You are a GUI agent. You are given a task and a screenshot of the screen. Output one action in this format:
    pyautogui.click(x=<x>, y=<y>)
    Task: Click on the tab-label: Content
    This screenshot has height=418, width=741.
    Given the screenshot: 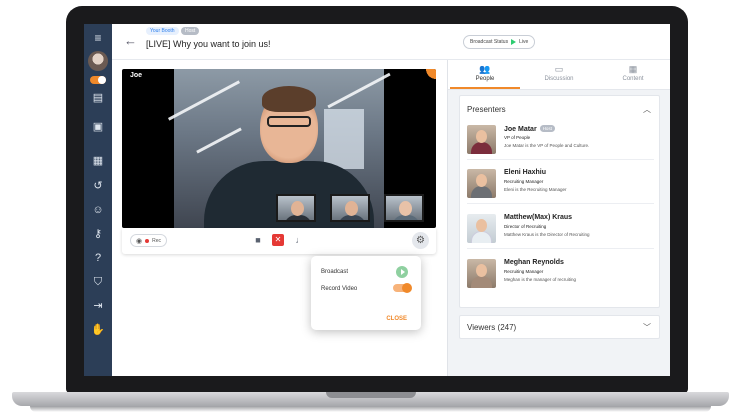 What is the action you would take?
    pyautogui.click(x=633, y=79)
    